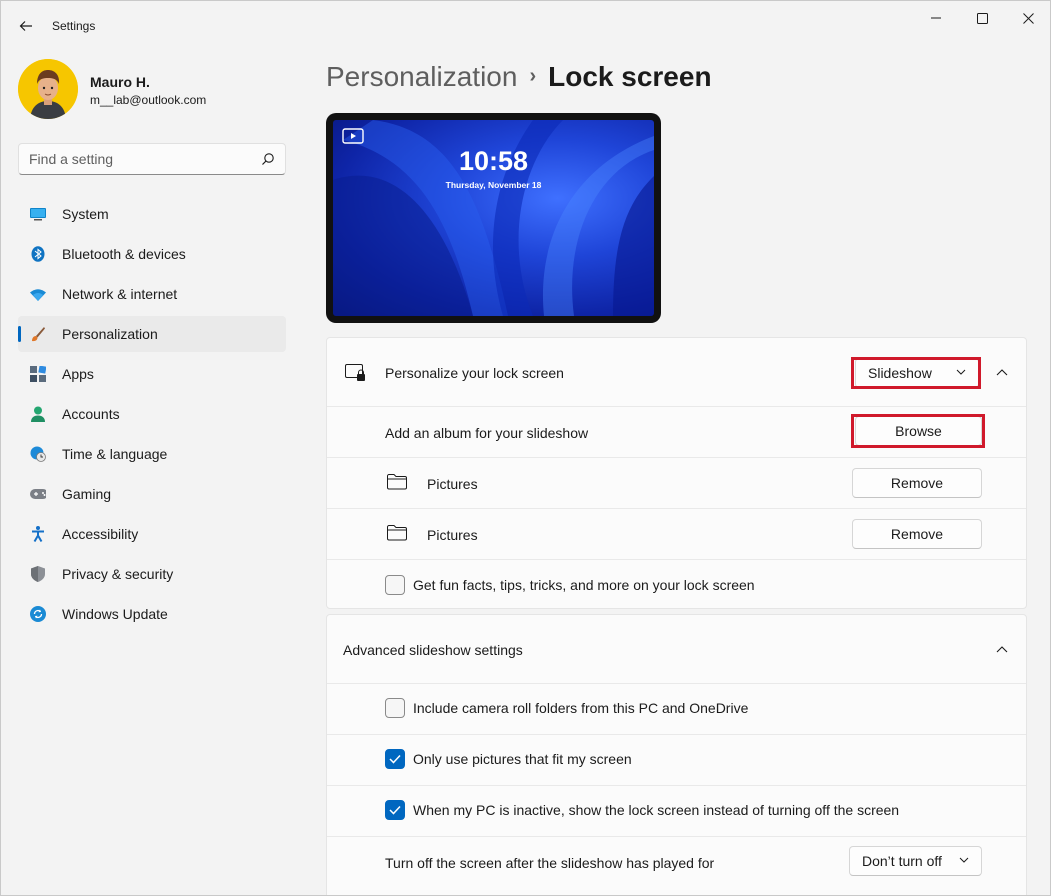 The width and height of the screenshot is (1051, 896). What do you see at coordinates (38, 214) in the screenshot?
I see `monitor-icon` at bounding box center [38, 214].